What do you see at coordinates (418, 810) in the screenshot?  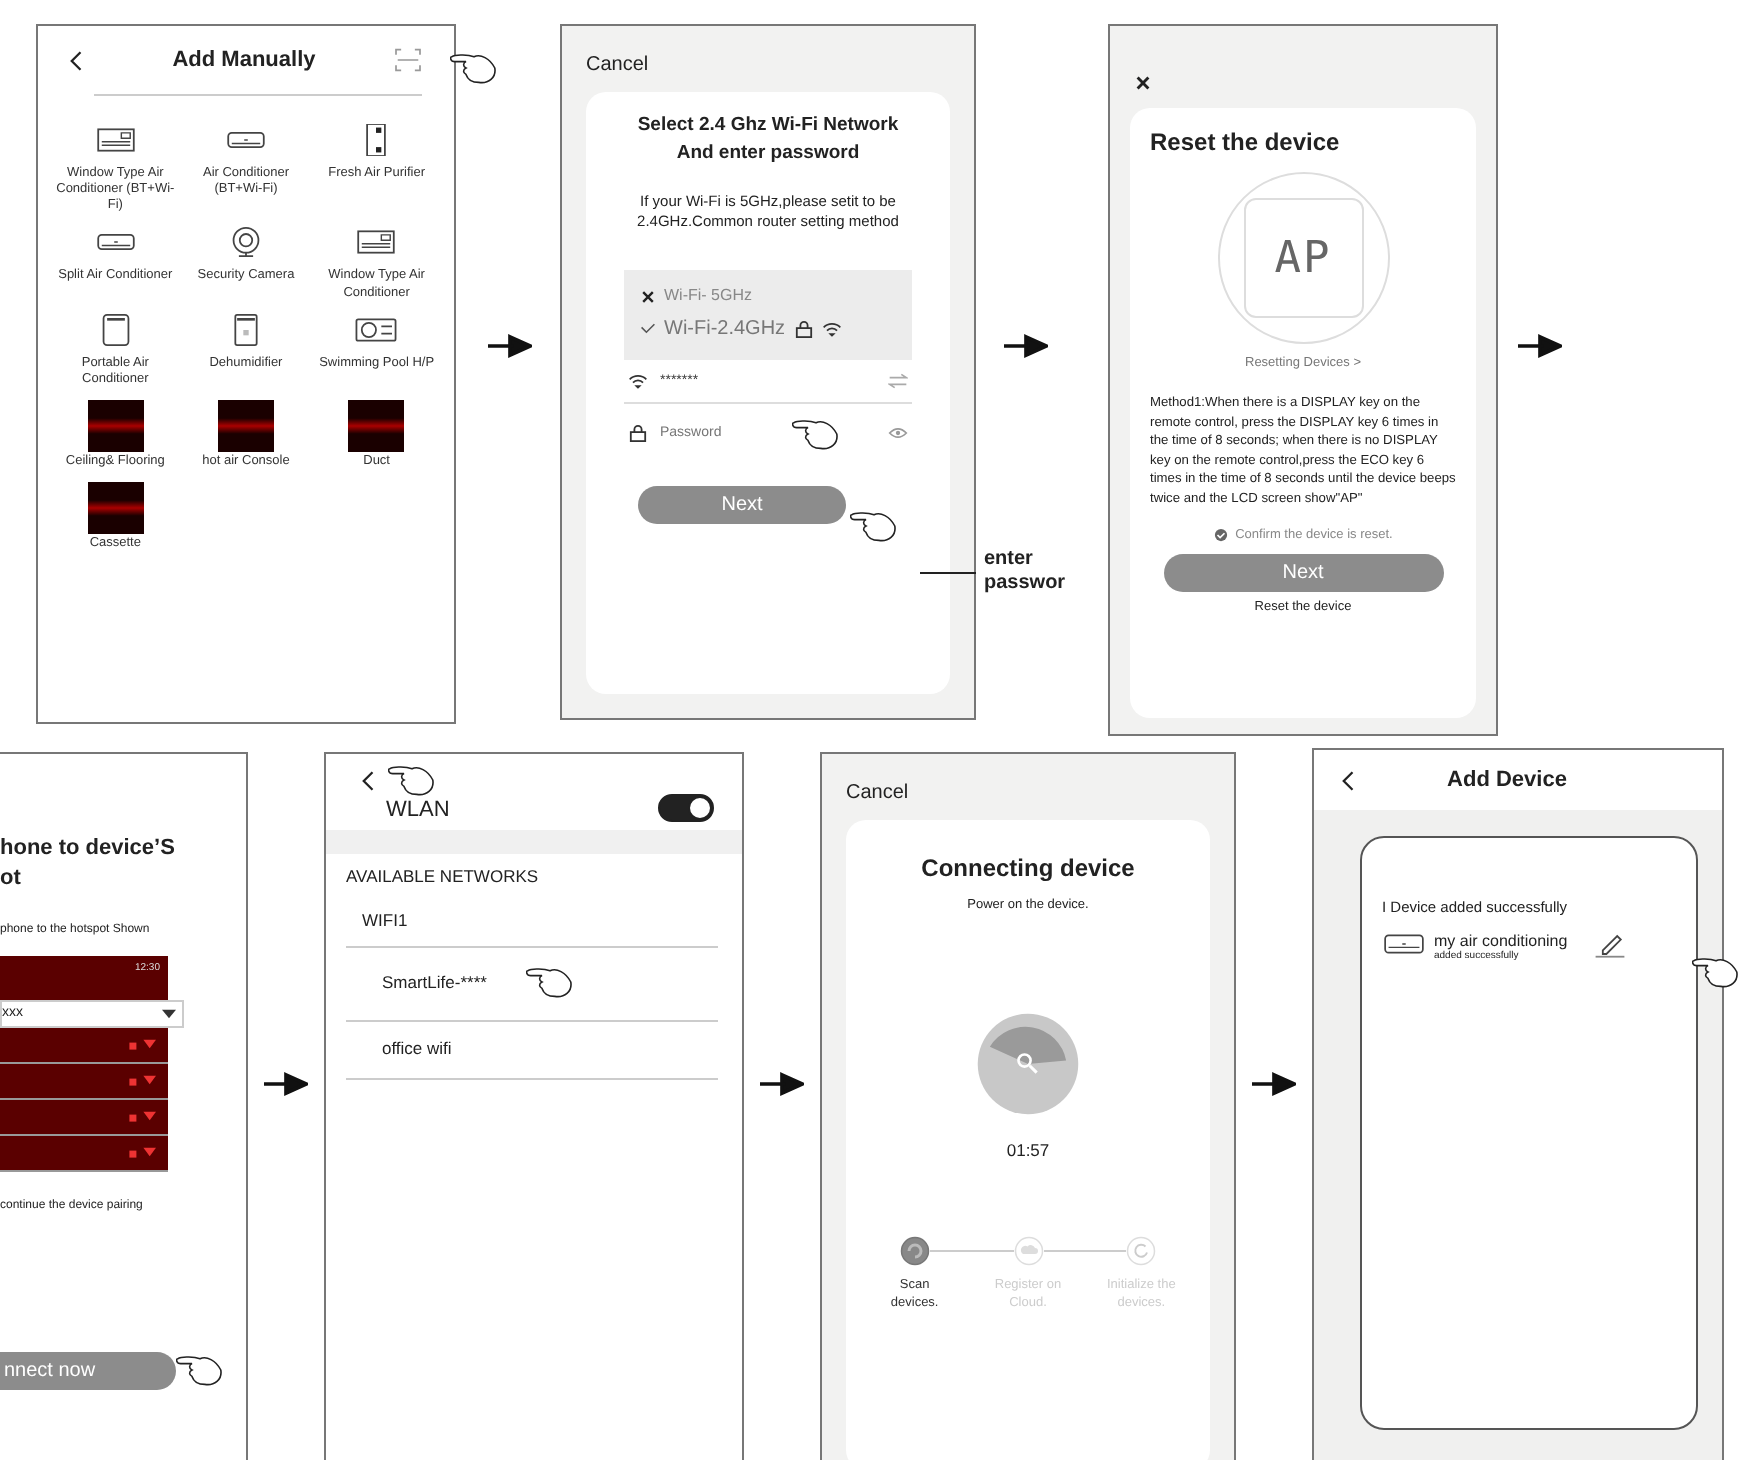 I see `screen-title: WLAN` at bounding box center [418, 810].